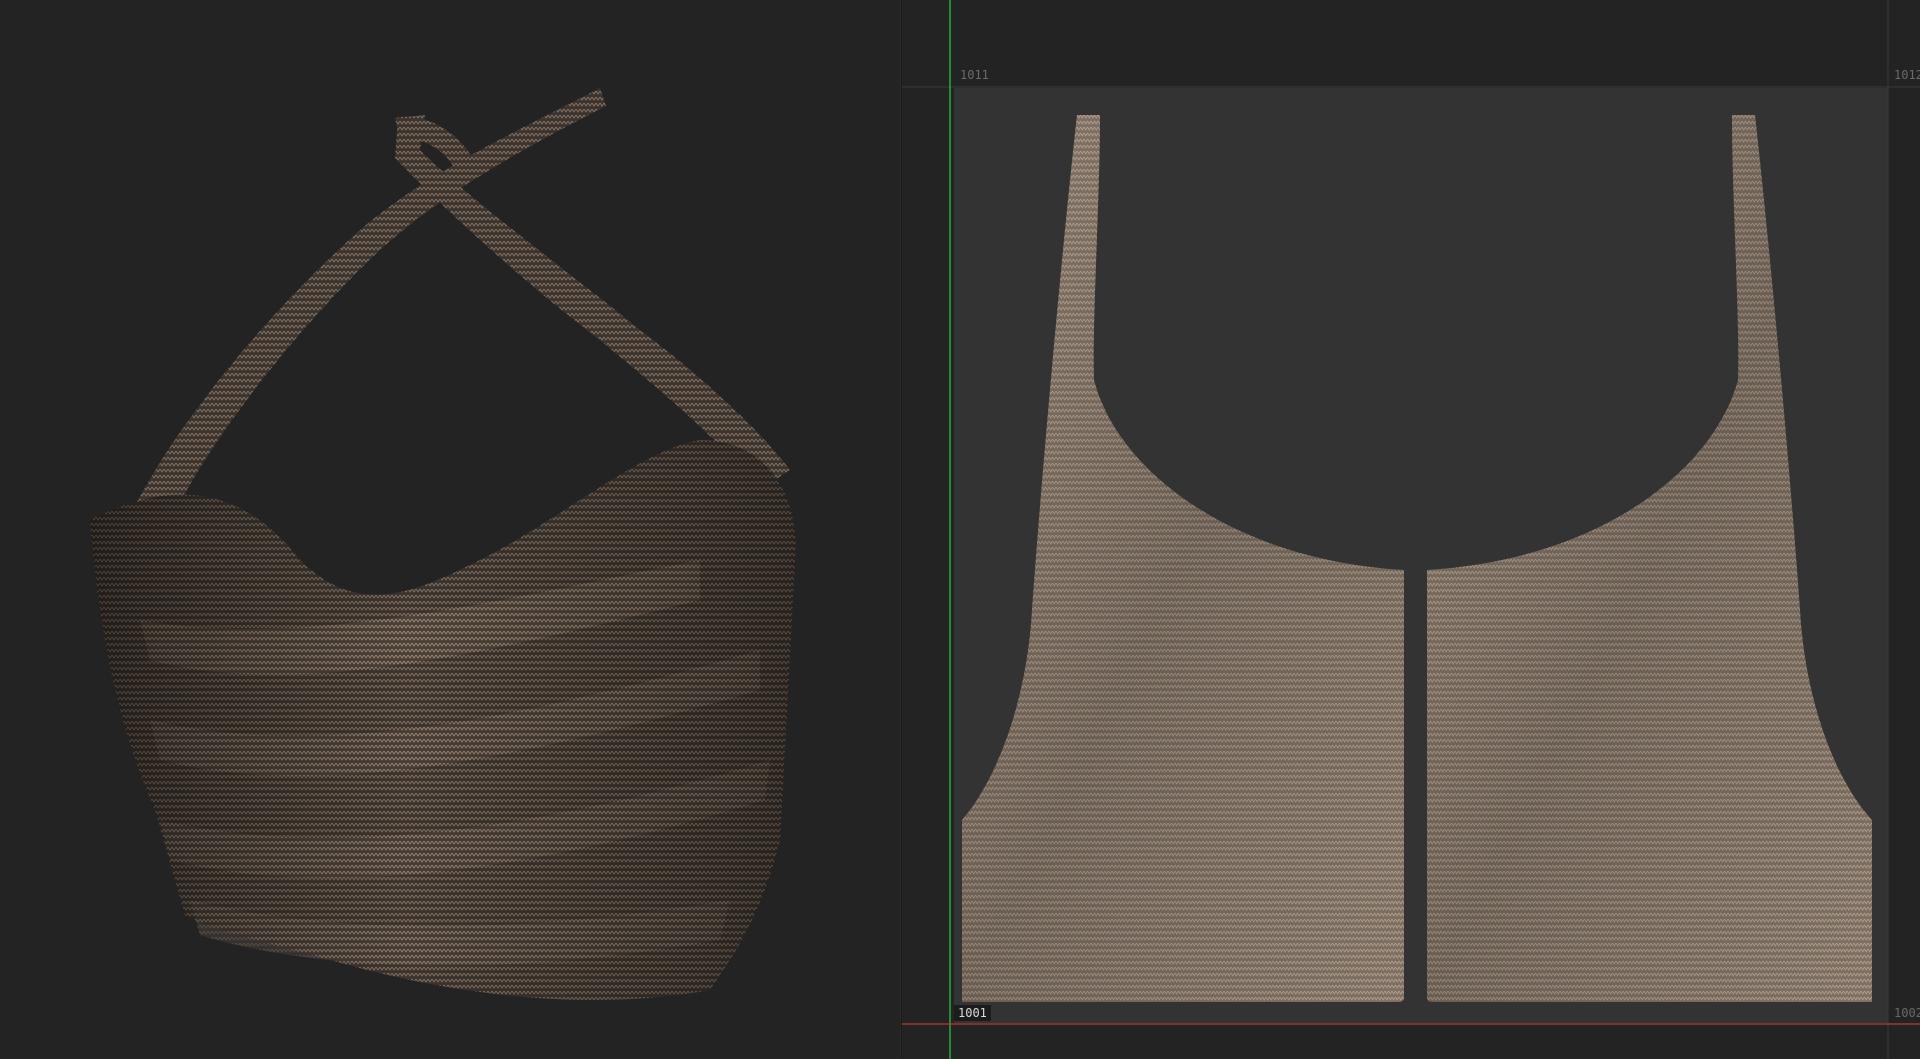  Describe the element at coordinates (972, 1013) in the screenshot. I see `tile-label-1001: 1001` at that location.